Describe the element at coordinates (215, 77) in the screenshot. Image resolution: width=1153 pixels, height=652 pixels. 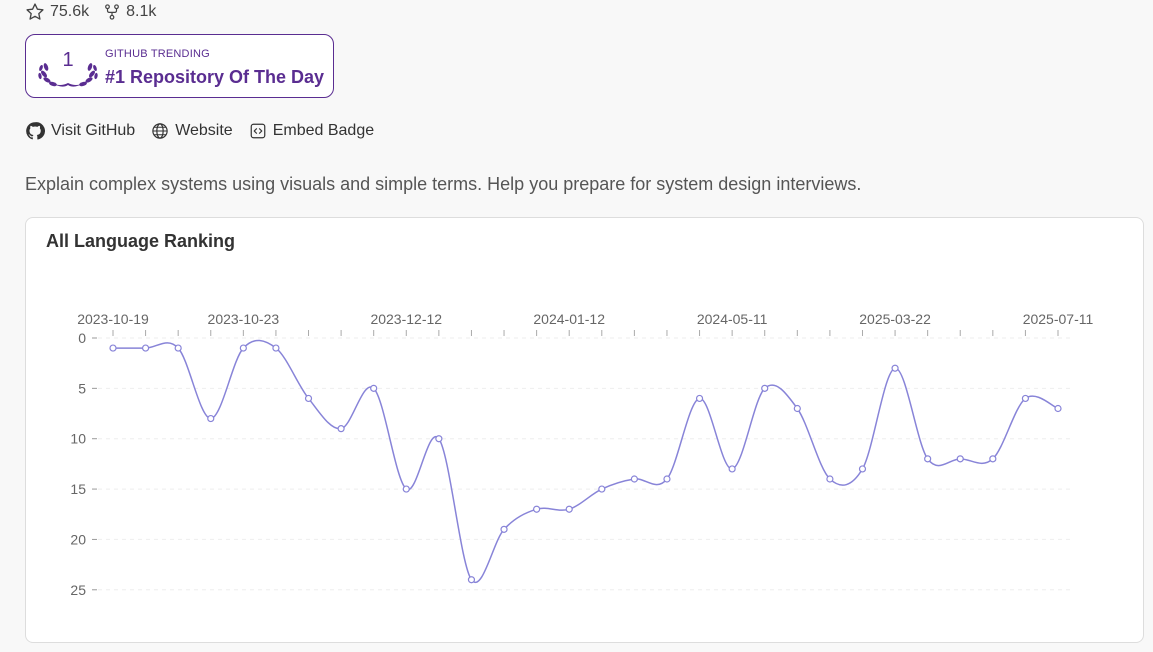
I see `badge-title: #1 Repository Of The Day` at that location.